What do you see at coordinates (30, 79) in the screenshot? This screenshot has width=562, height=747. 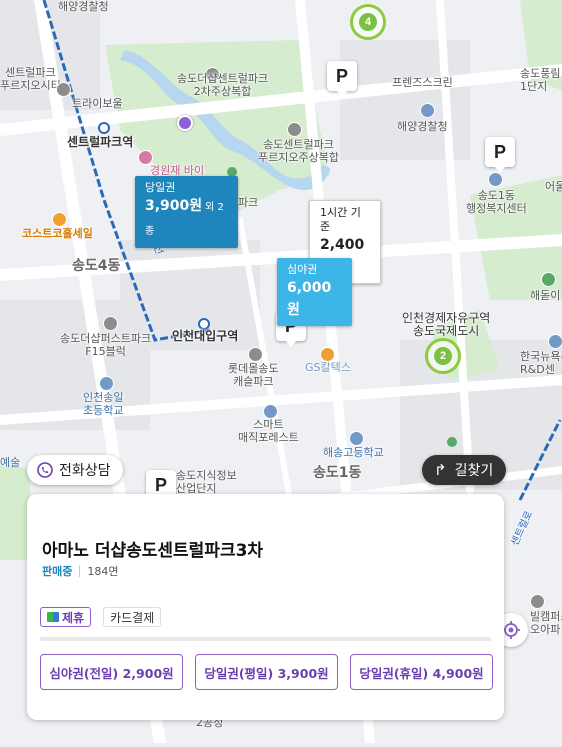 I see `map-label-officetel: 센트럴파크 푸르지오시티` at bounding box center [30, 79].